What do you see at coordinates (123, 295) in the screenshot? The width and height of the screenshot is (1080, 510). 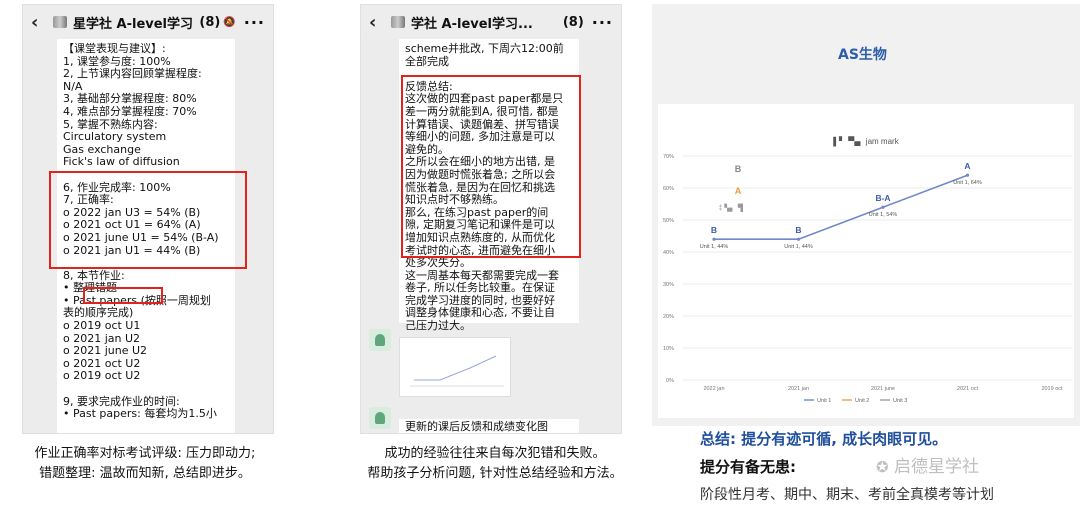 I see `highlight-box-wrong-questions` at bounding box center [123, 295].